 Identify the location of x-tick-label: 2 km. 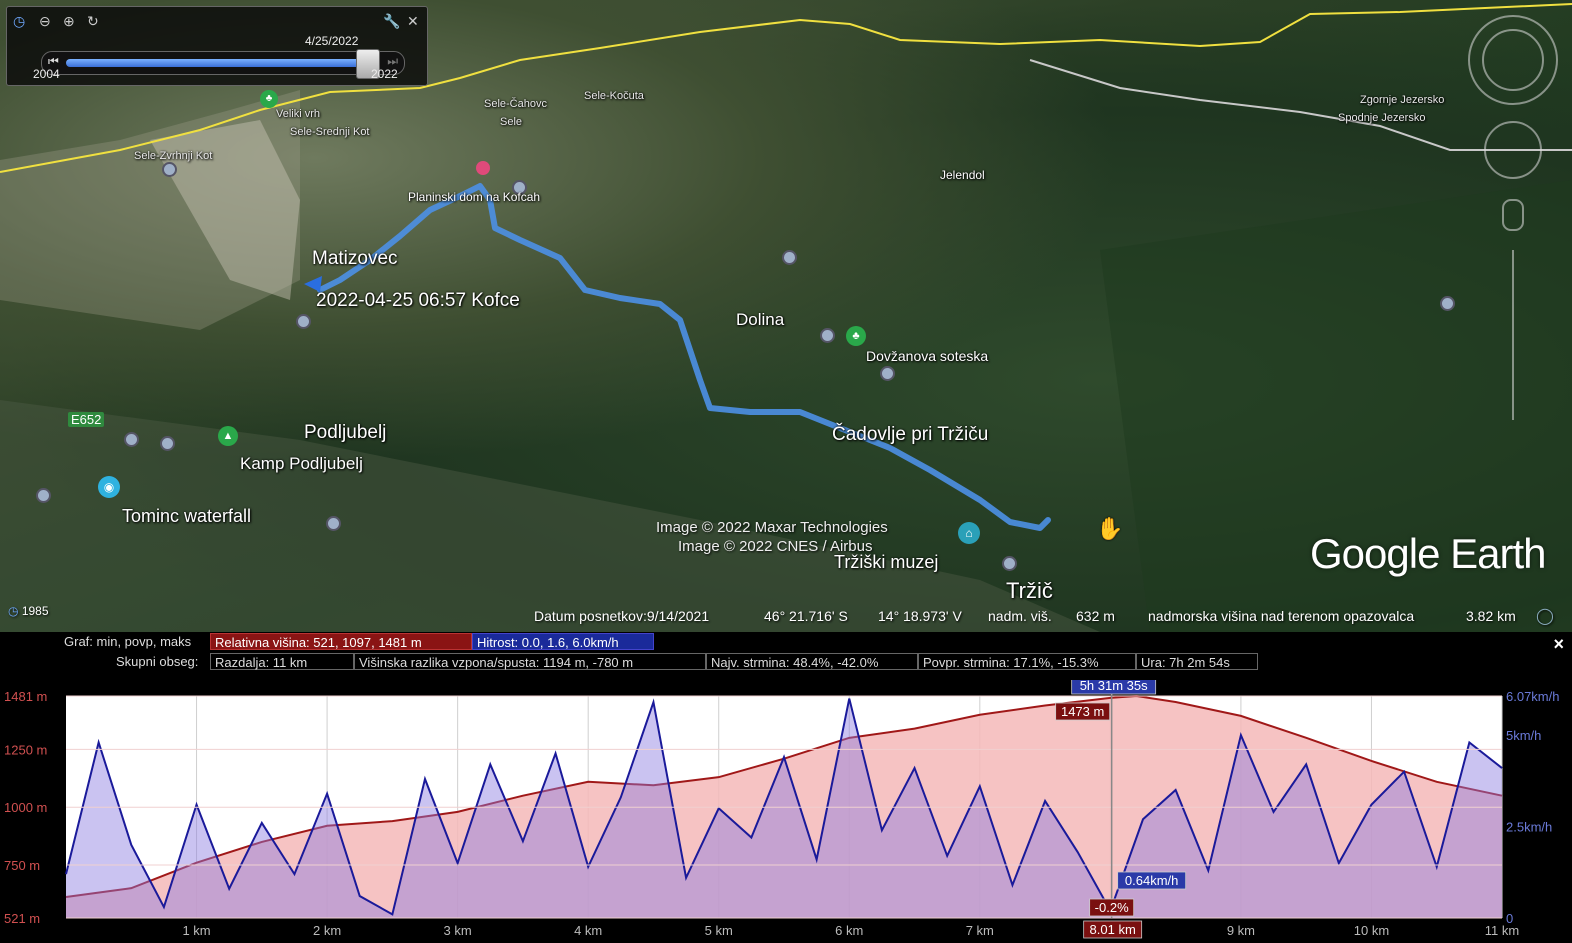
(327, 930).